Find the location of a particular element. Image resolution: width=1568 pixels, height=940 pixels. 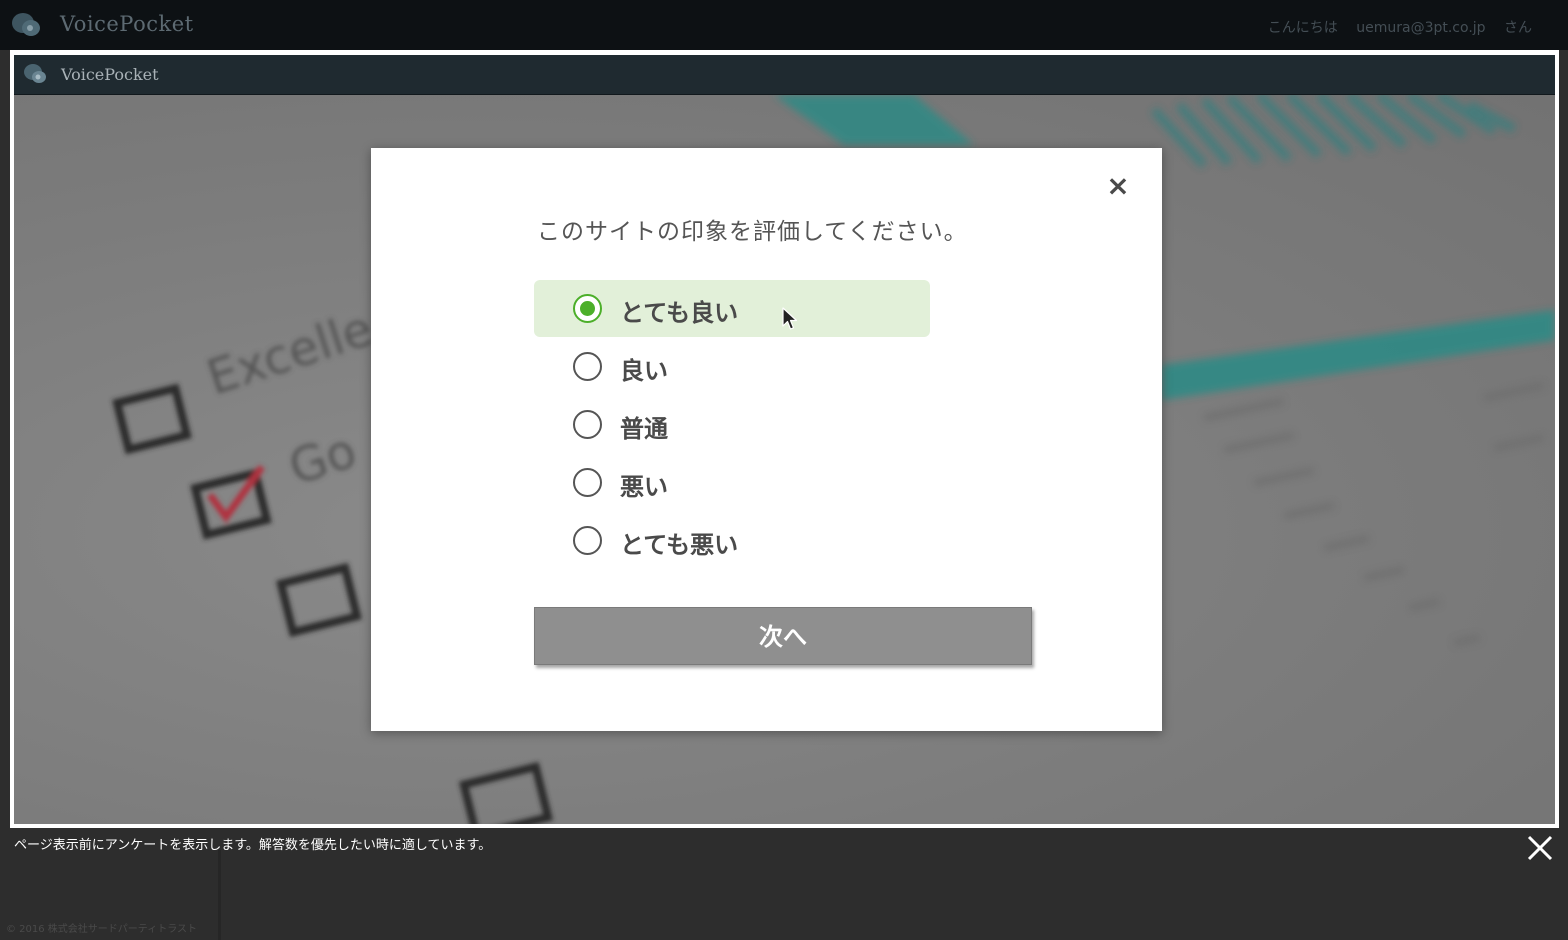

user-email: uemura@3pt.co.jp is located at coordinates (1420, 28).